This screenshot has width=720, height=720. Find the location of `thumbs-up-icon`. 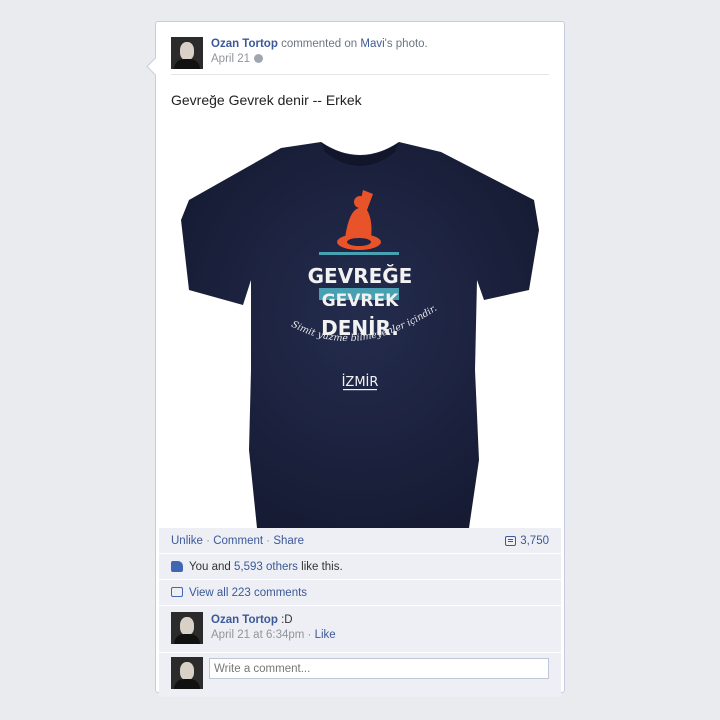

thumbs-up-icon is located at coordinates (177, 566).